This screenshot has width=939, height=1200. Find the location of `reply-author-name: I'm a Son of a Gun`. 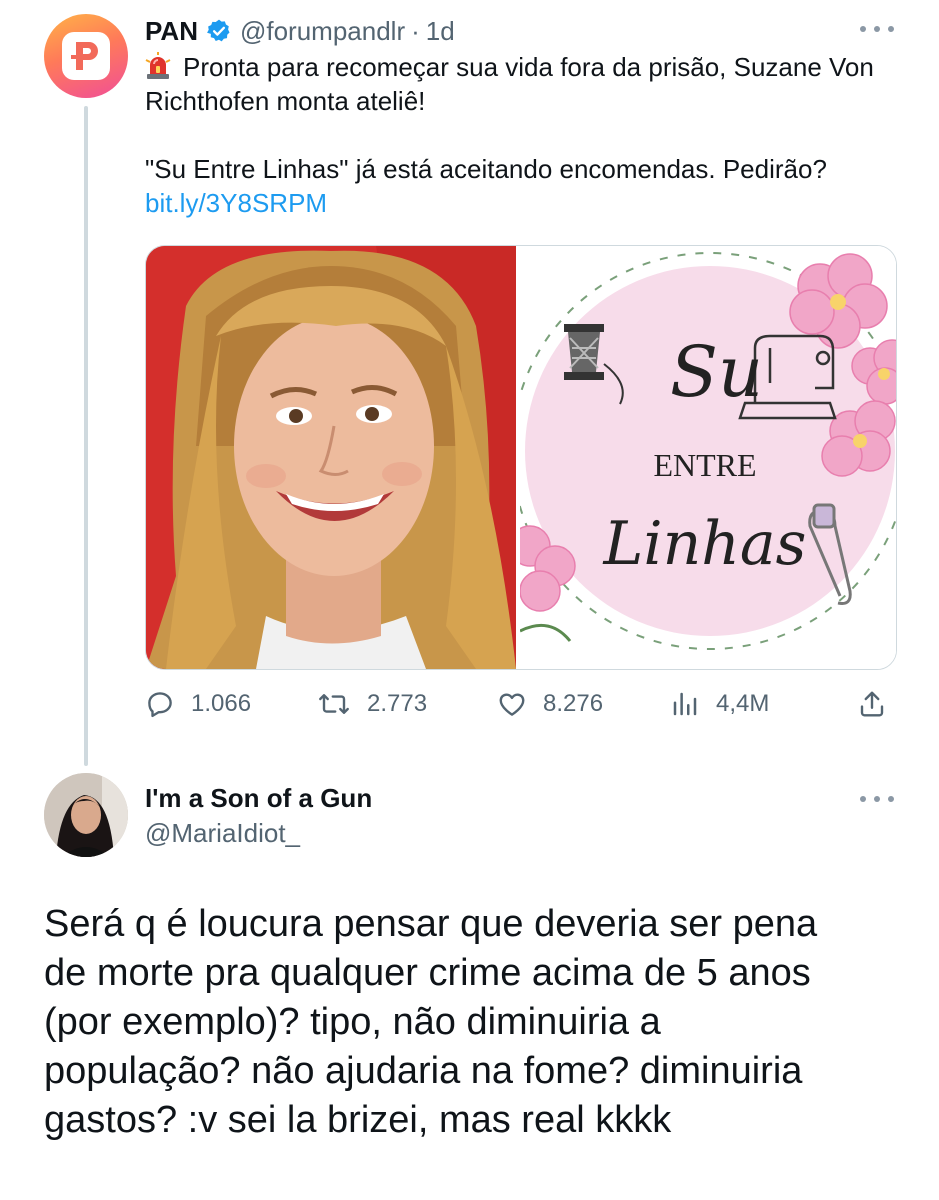

reply-author-name: I'm a Son of a Gun is located at coordinates (258, 798).